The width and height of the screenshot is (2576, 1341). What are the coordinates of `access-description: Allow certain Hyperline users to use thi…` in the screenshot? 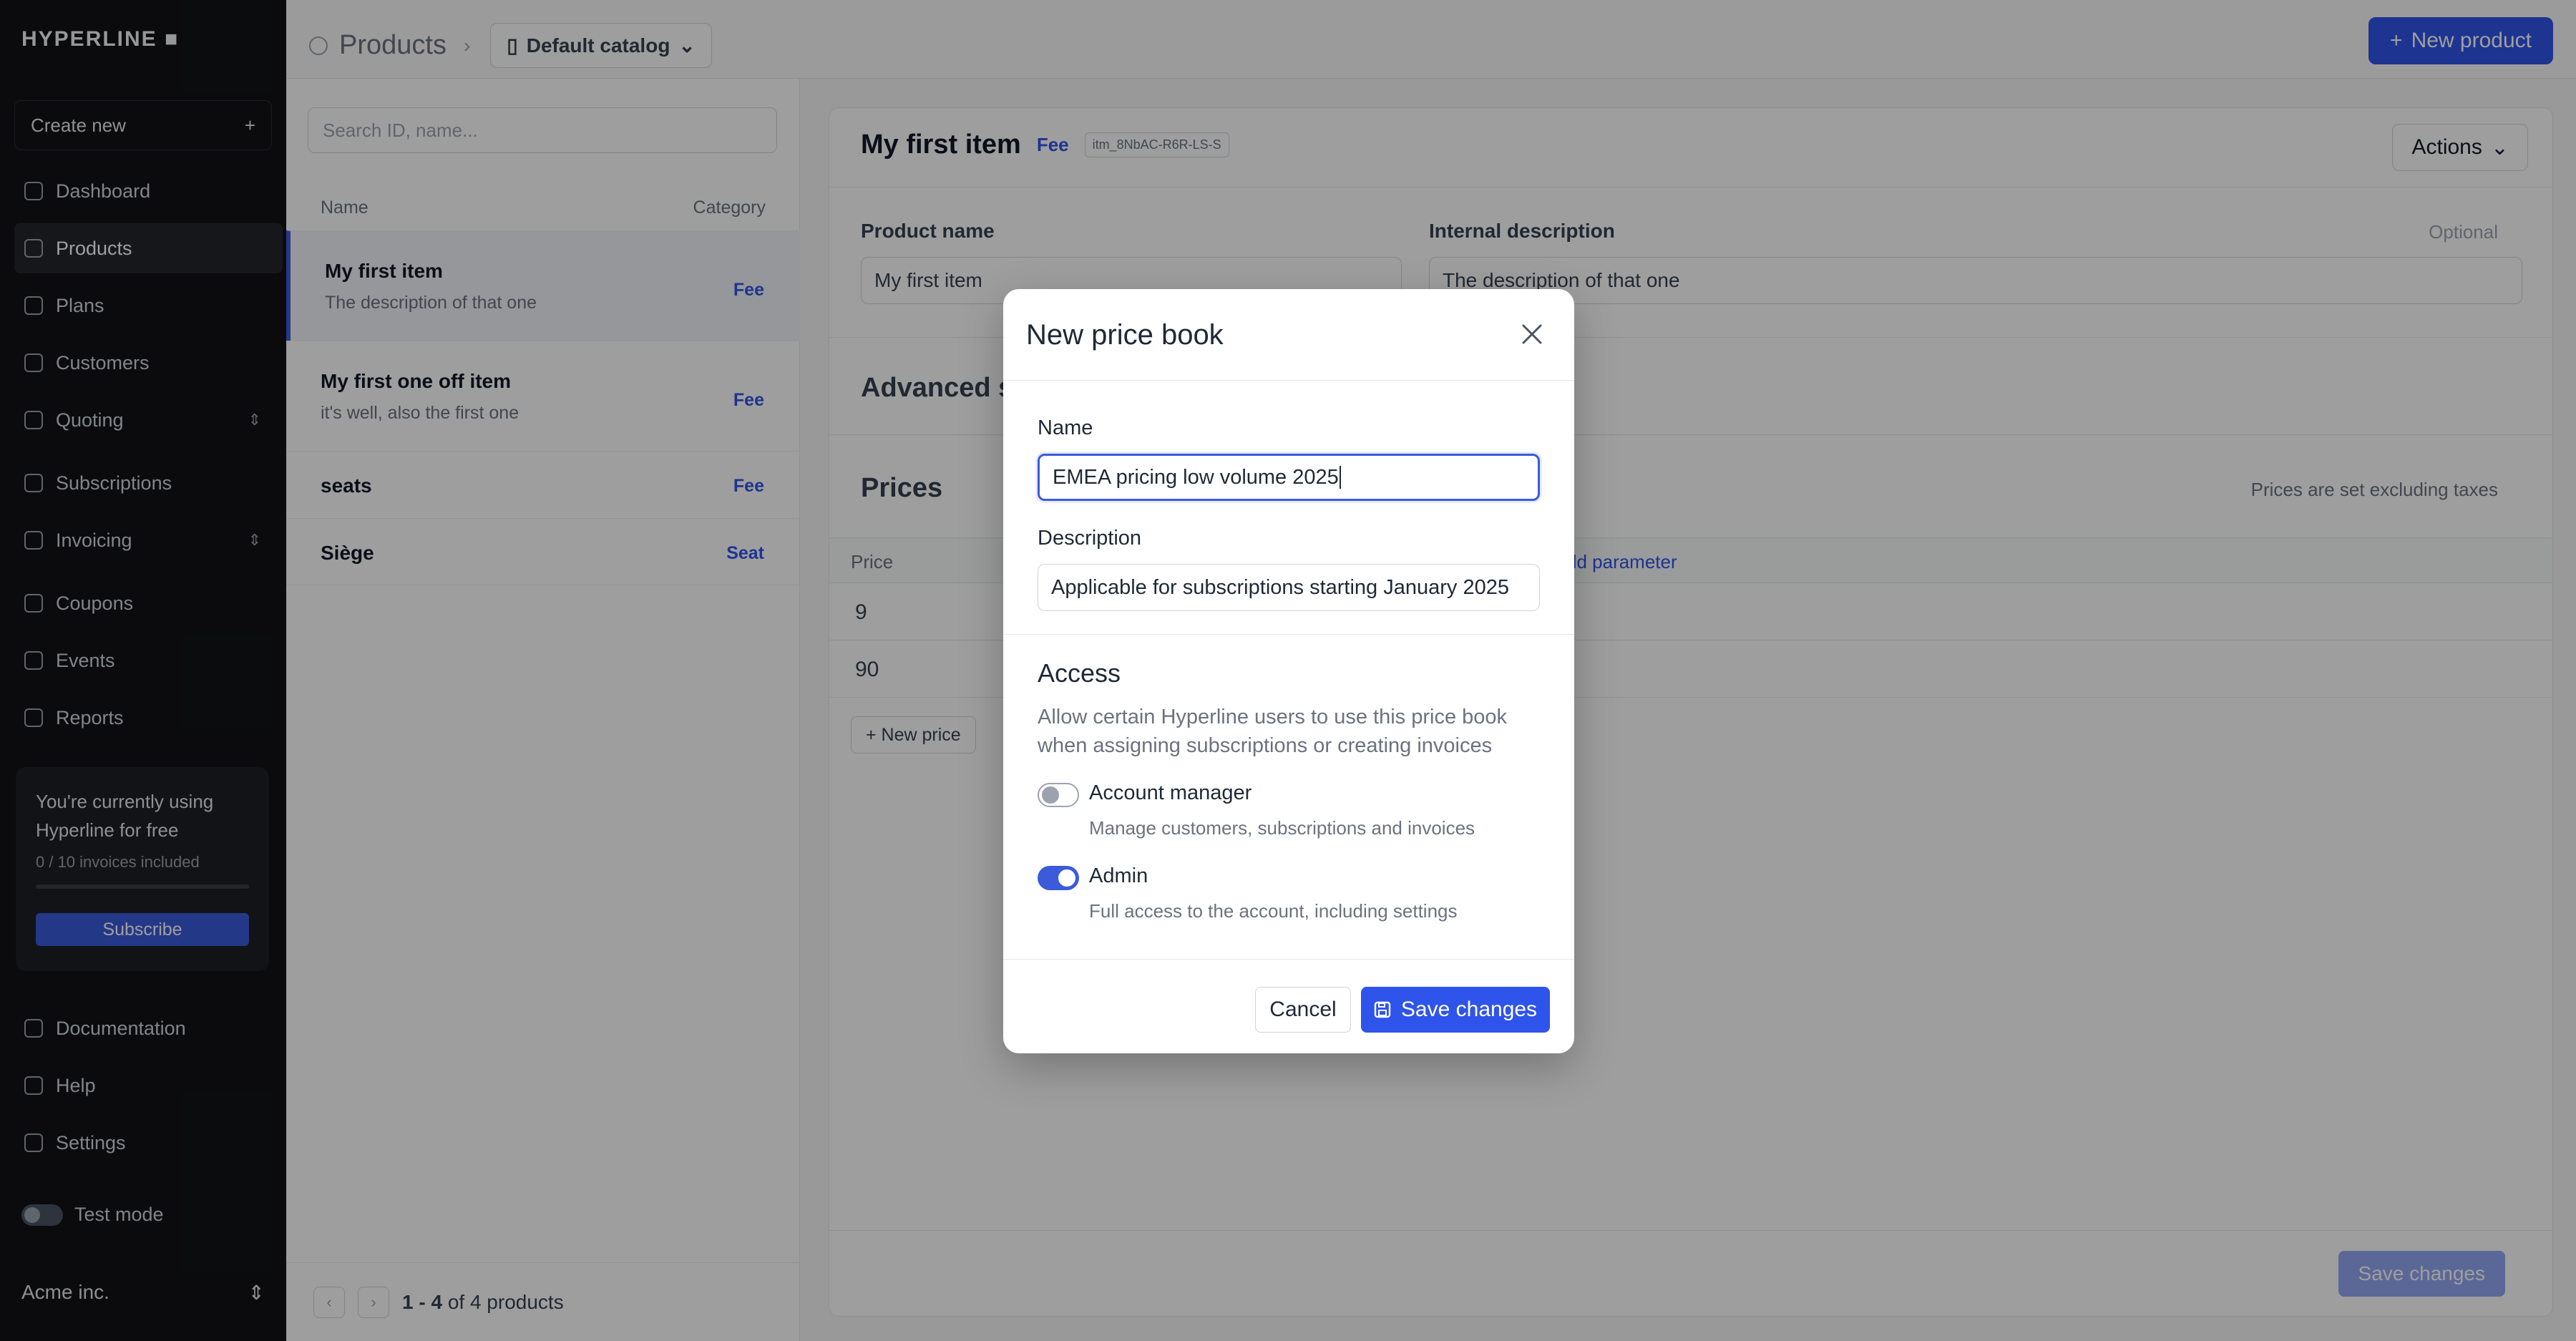 It's located at (1273, 731).